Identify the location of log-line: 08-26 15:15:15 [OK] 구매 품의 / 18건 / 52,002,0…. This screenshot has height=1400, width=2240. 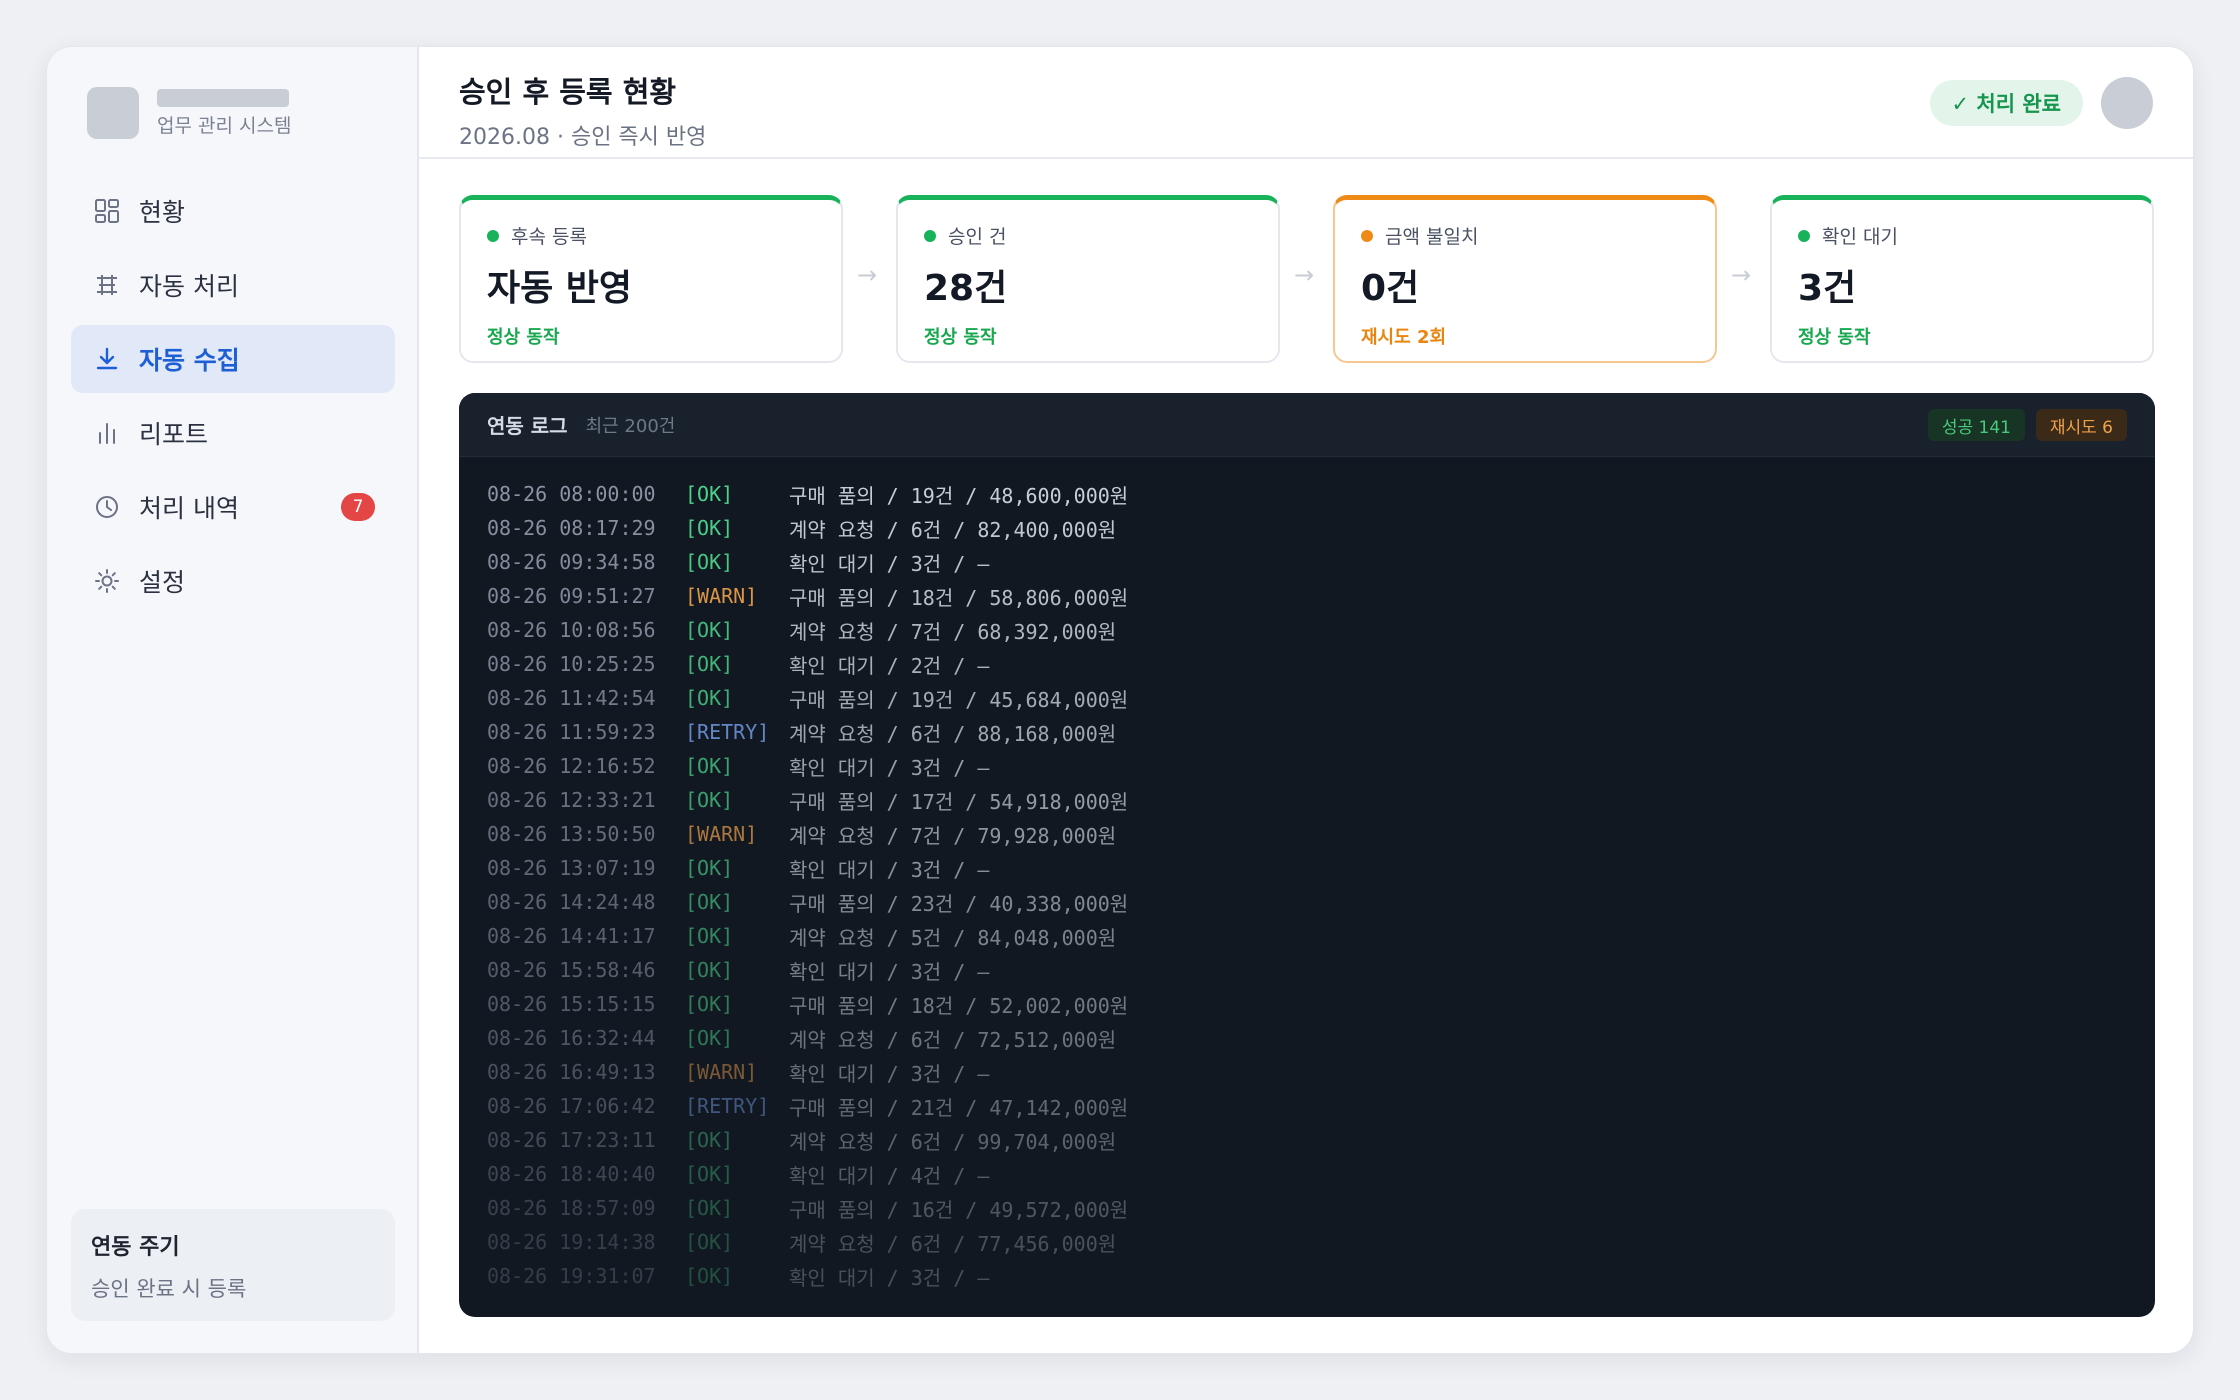
(1307, 1004).